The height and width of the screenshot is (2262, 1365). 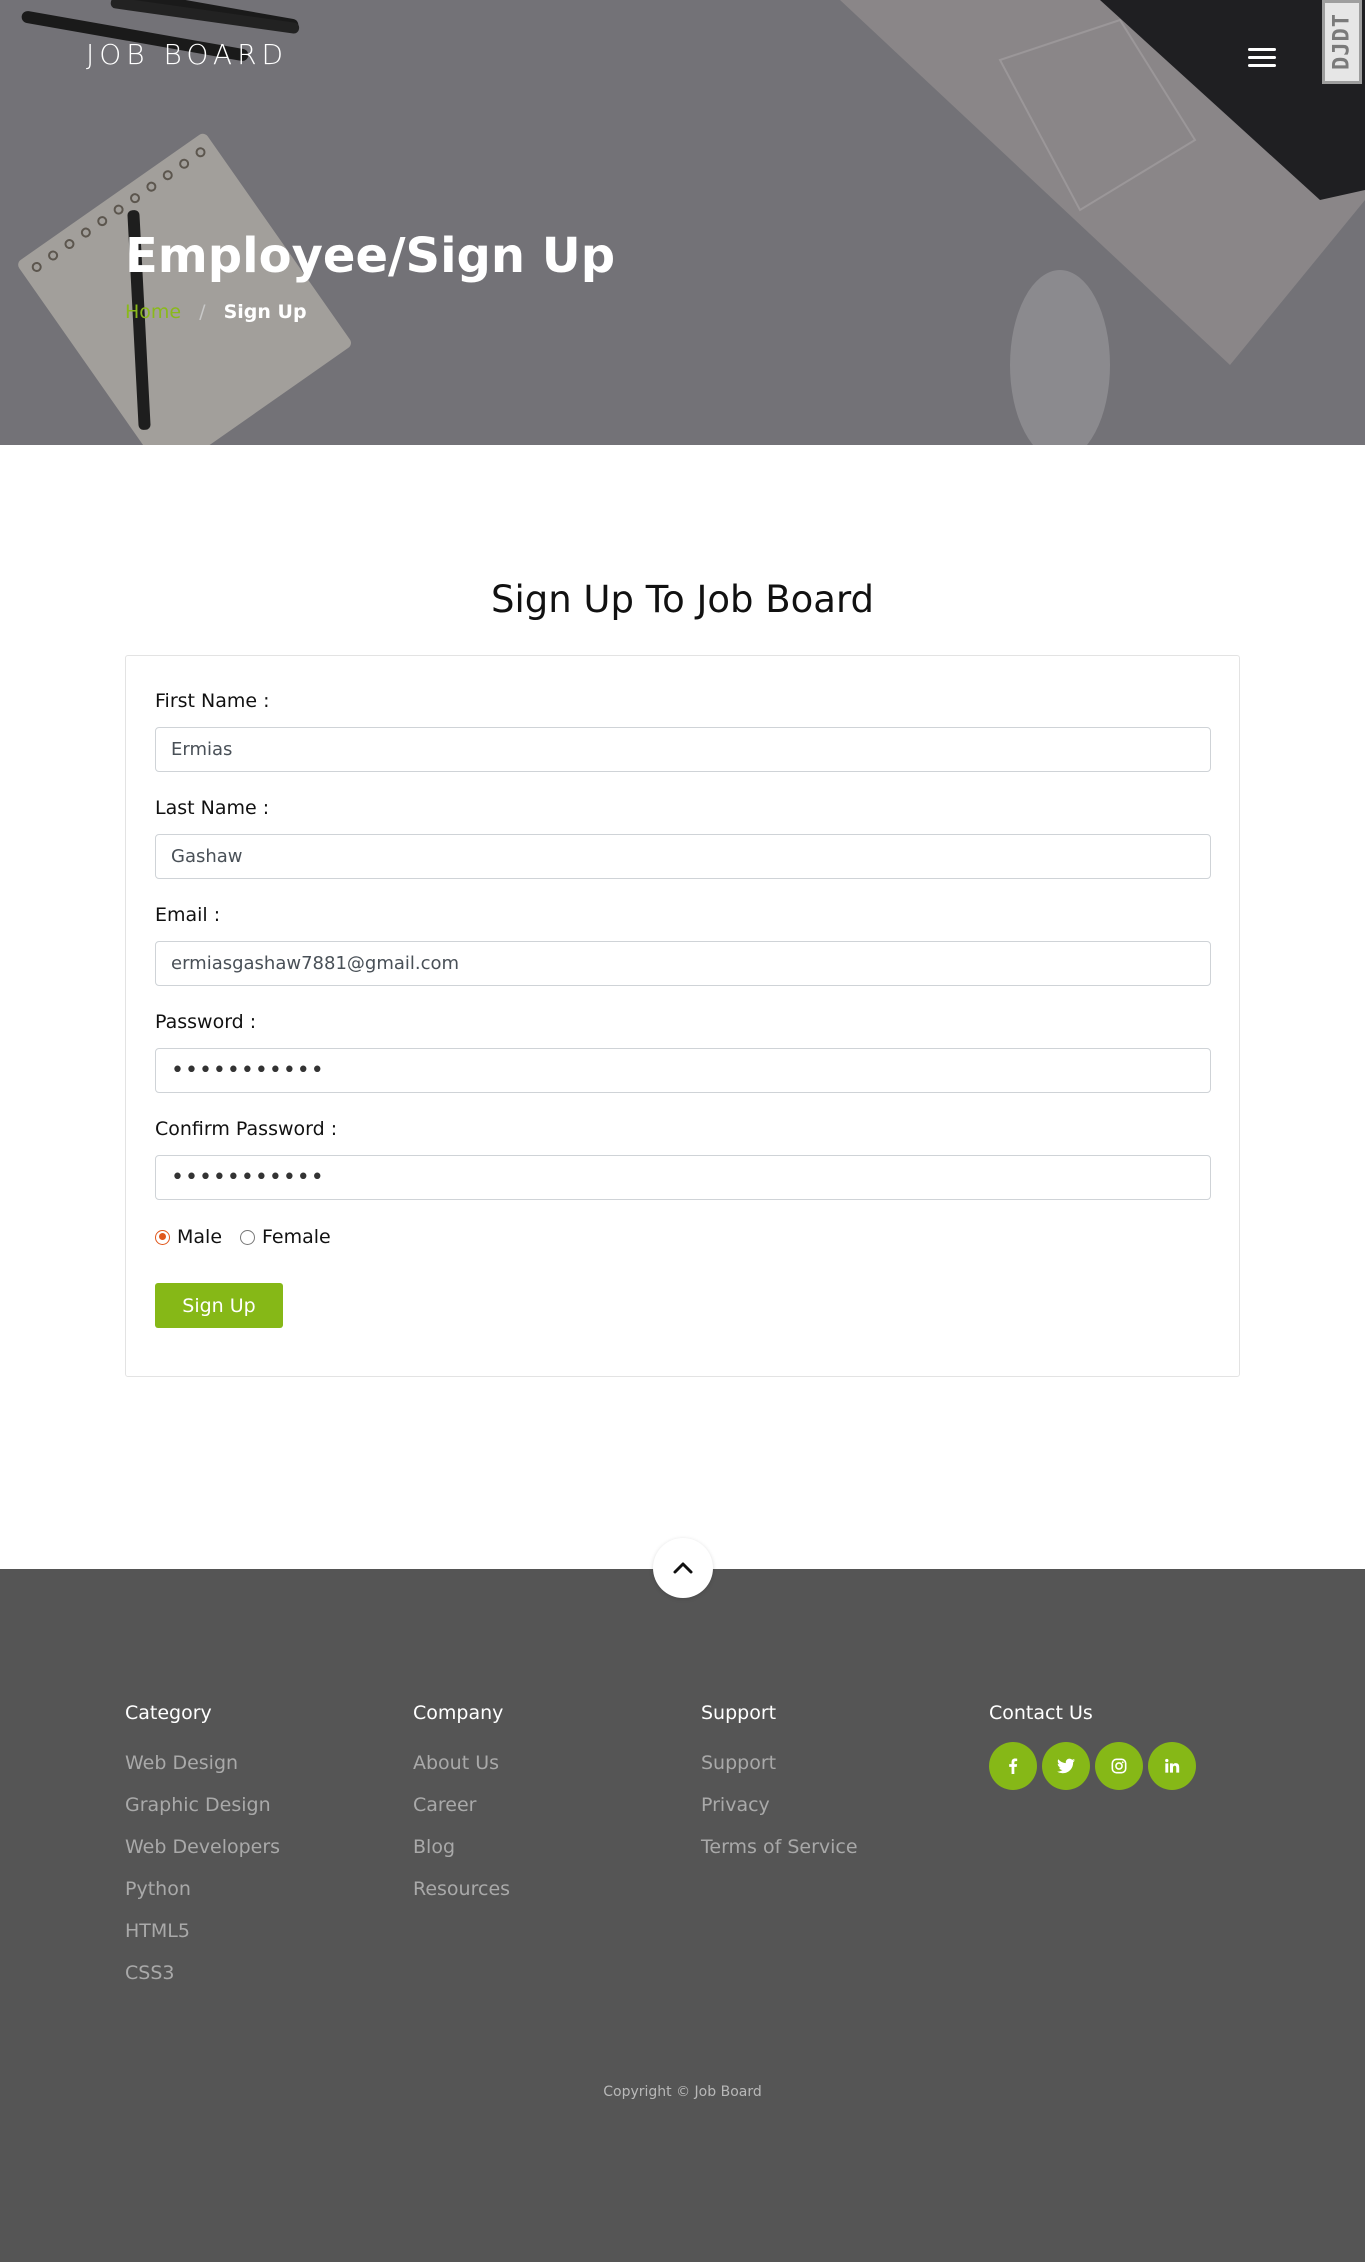 I want to click on footer-link: About Us, so click(x=461, y=1763).